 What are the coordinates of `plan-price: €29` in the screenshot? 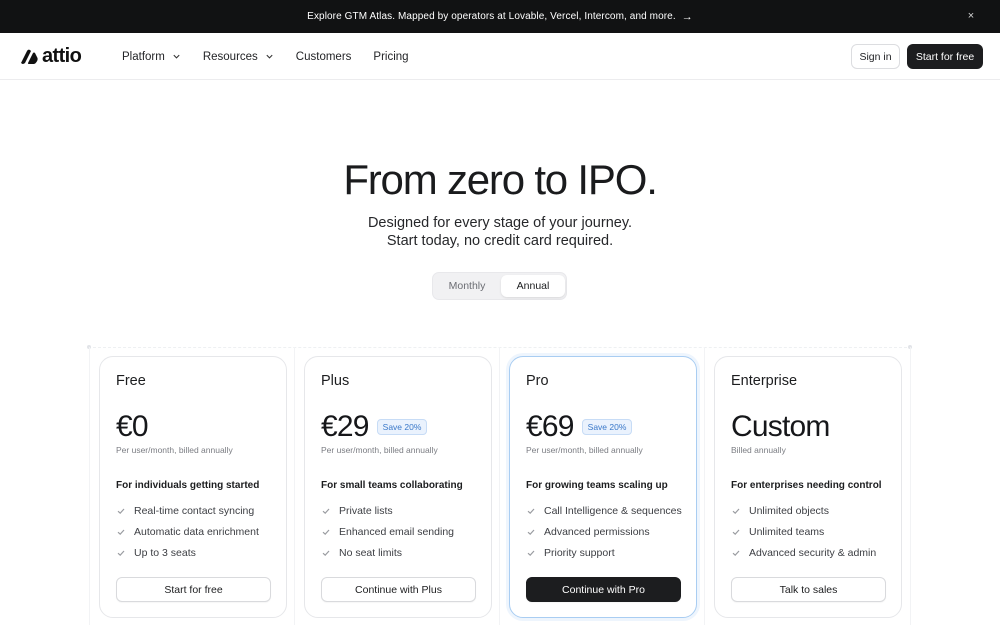 It's located at (345, 426).